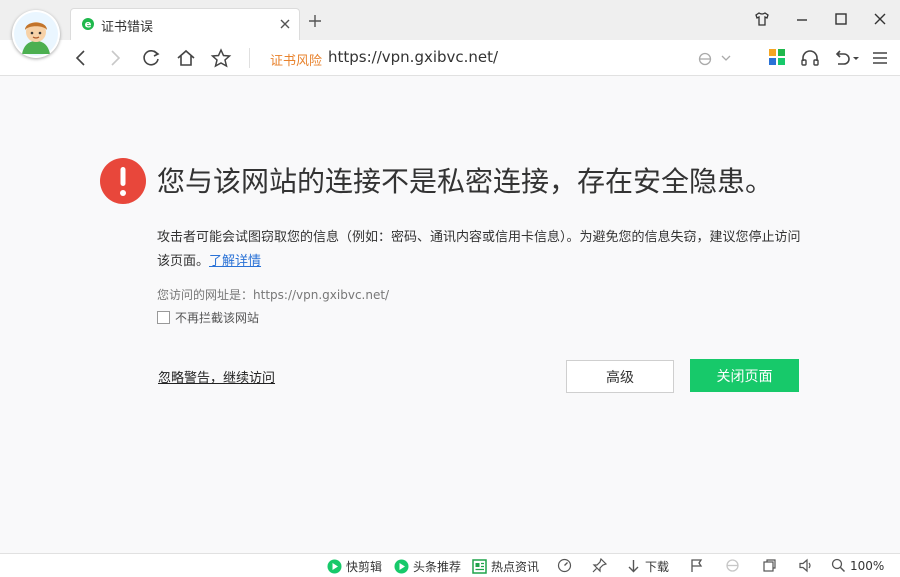 This screenshot has width=900, height=577. I want to click on no-intercept-checkbox, so click(163, 317).